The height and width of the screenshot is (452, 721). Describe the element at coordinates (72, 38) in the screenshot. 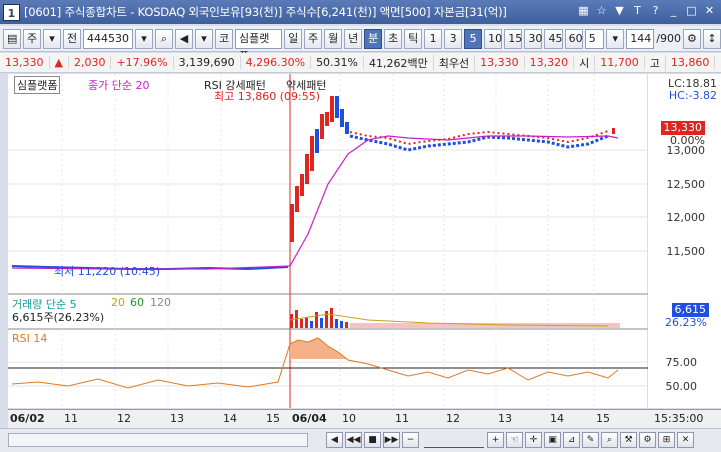

I see `prev-button: 전` at that location.